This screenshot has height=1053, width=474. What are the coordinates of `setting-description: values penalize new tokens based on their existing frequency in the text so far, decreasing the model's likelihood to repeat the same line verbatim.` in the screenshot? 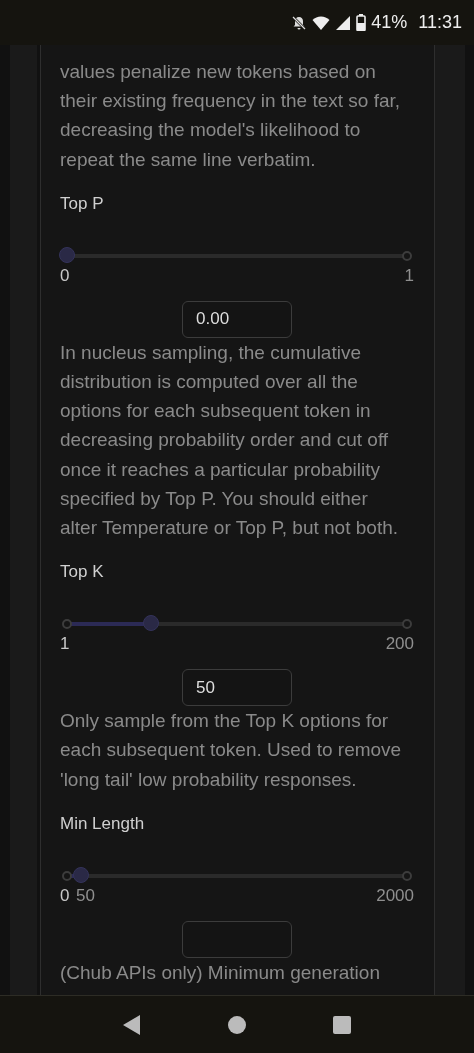 It's located at (231, 116).